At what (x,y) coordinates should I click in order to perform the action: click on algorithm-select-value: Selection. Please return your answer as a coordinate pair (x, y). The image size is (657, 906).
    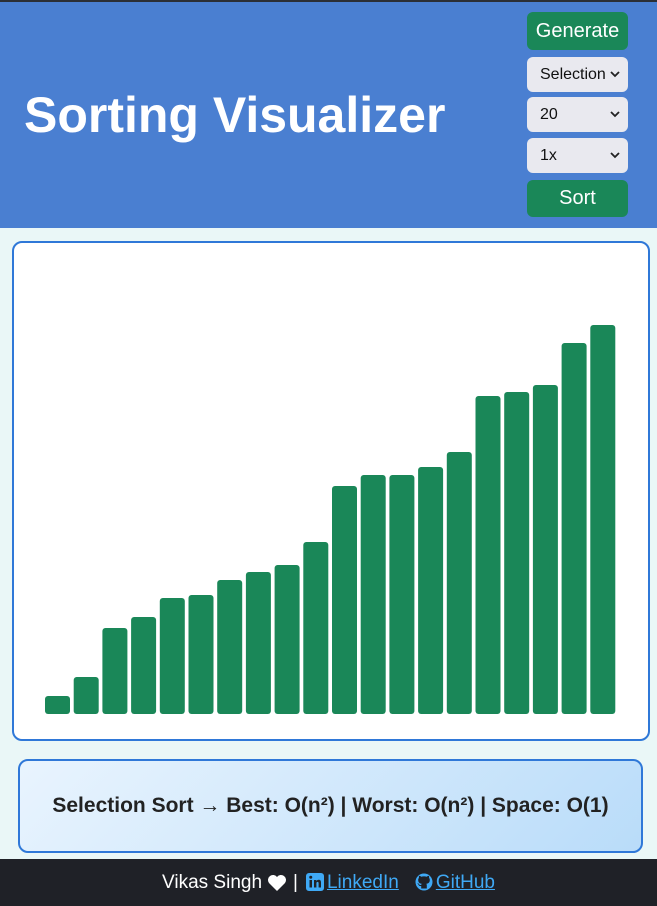
    Looking at the image, I should click on (573, 74).